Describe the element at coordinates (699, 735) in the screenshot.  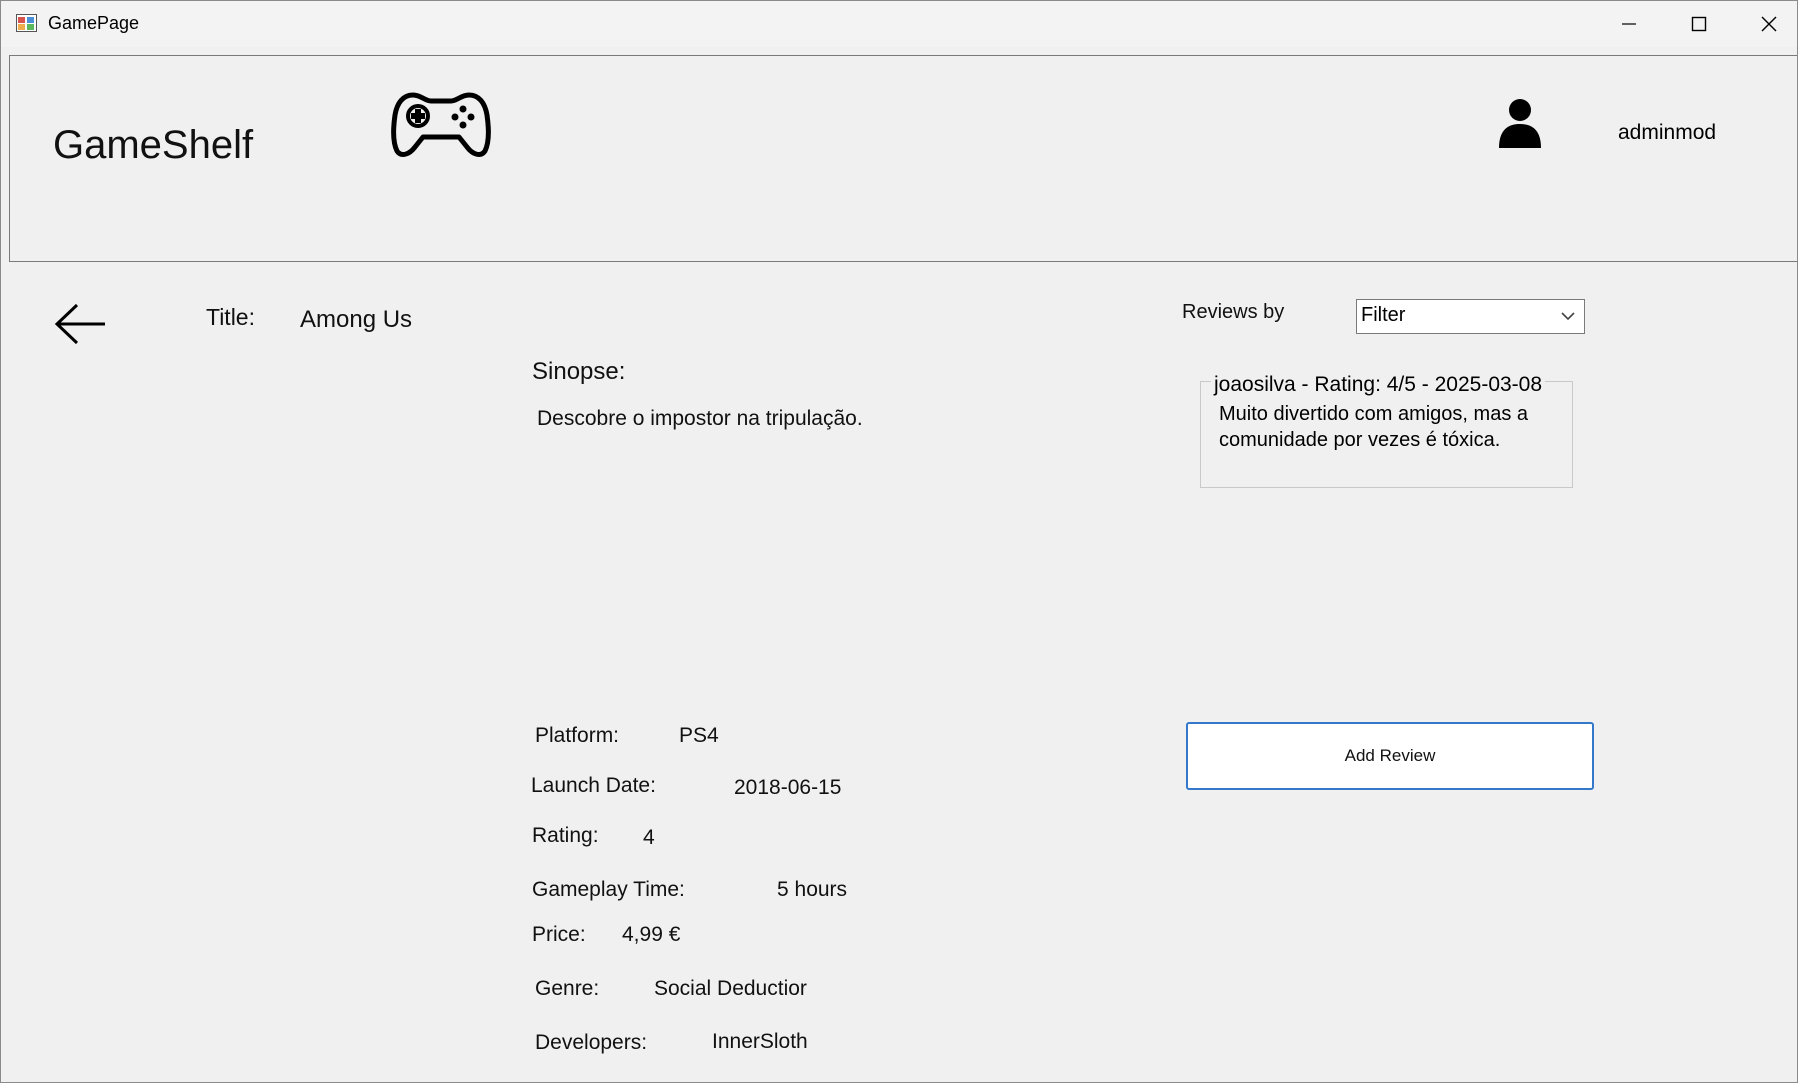
I see `platform-value: PS4` at that location.